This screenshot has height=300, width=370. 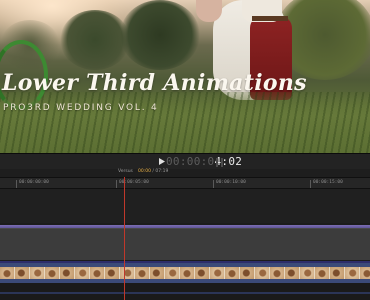 What do you see at coordinates (185, 293) in the screenshot?
I see `audio-lane` at bounding box center [185, 293].